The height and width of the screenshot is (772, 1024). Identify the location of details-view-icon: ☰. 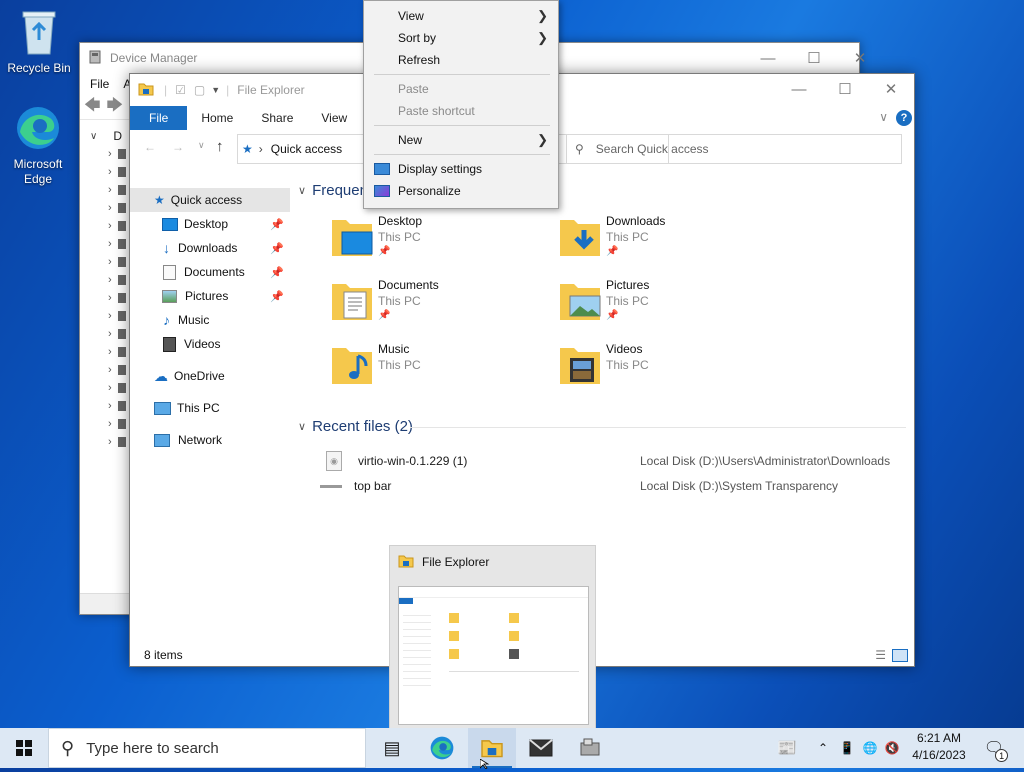
(880, 655).